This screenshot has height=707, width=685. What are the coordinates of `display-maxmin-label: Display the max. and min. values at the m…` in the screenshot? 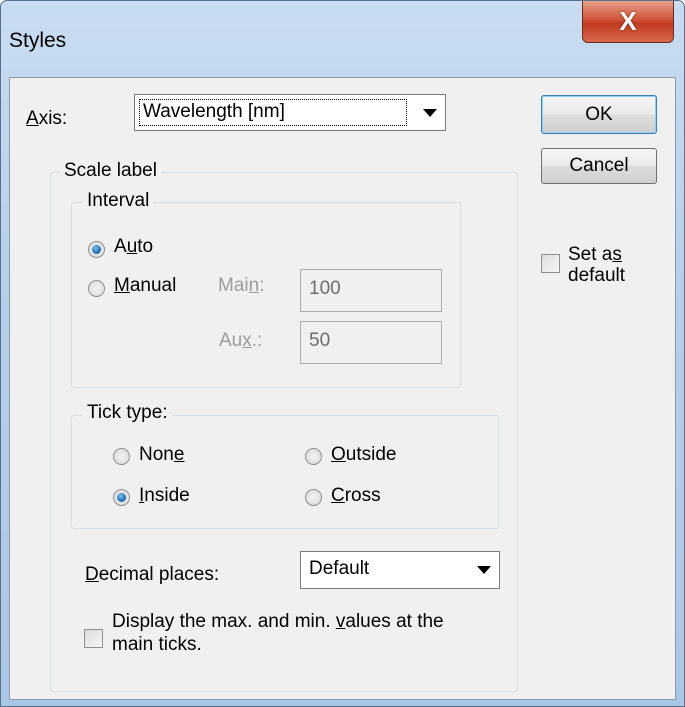 It's located at (278, 633).